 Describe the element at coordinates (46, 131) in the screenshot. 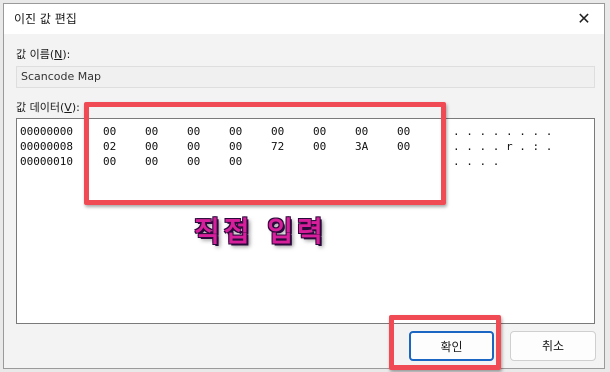

I see `hex-offset: 00000000` at that location.